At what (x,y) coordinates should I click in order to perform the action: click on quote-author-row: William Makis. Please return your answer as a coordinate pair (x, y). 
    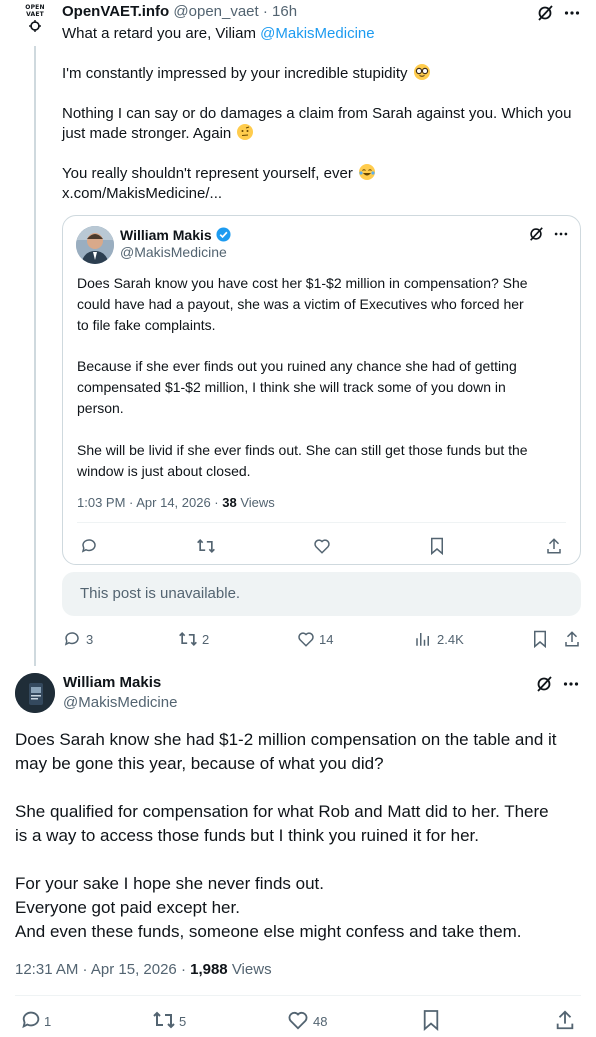
    Looking at the image, I should click on (175, 235).